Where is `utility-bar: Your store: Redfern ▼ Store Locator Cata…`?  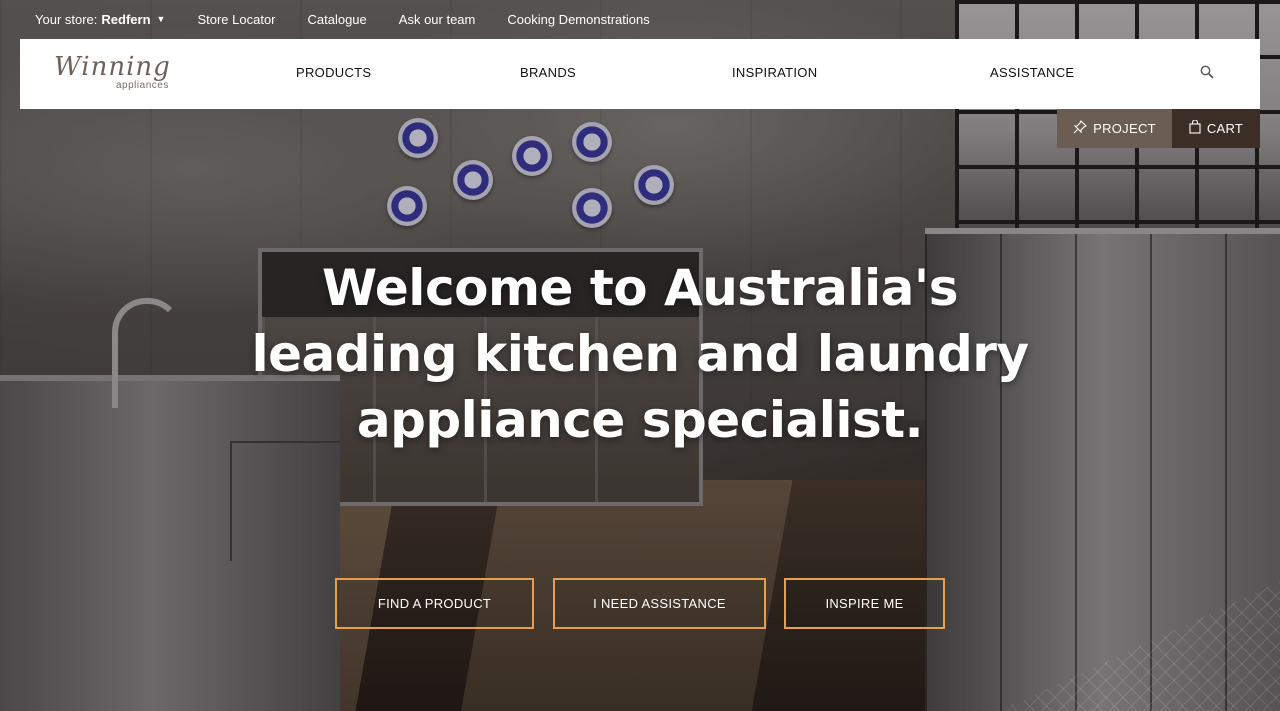
utility-bar: Your store: Redfern ▼ Store Locator Cata… is located at coordinates (342, 19).